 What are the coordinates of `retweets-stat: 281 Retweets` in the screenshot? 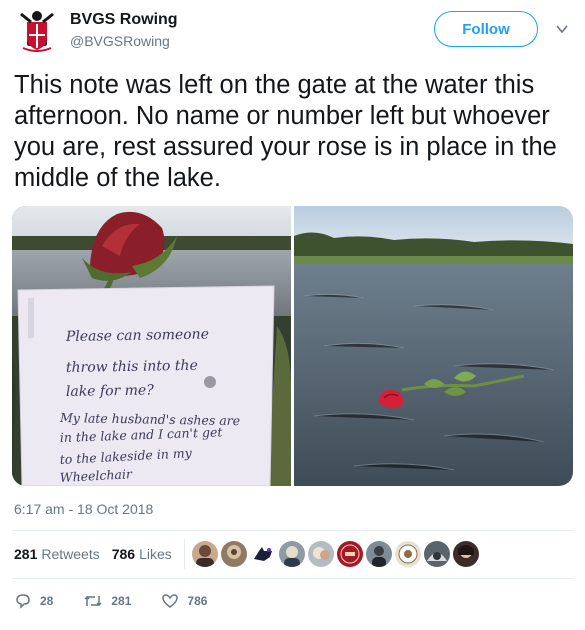 It's located at (57, 554).